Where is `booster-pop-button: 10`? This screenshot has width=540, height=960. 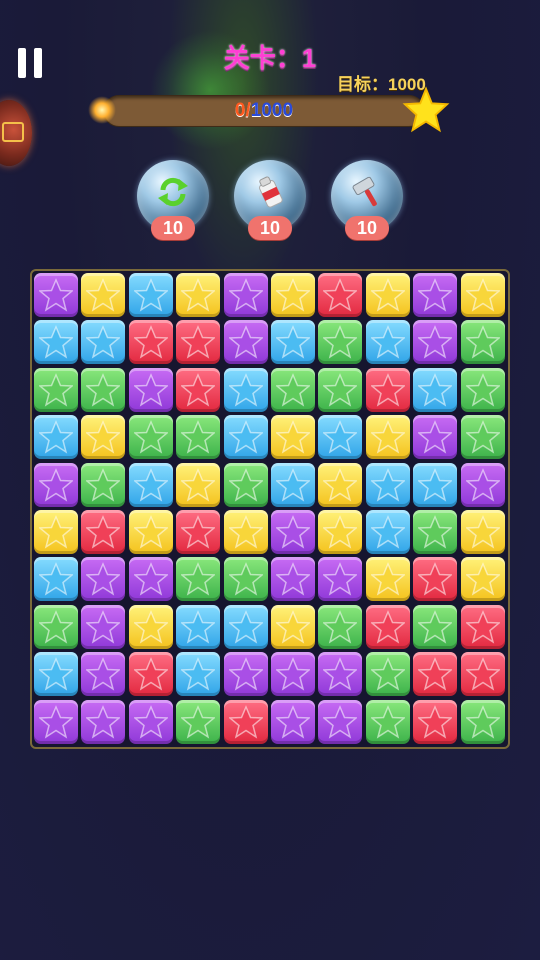 booster-pop-button: 10 is located at coordinates (270, 200).